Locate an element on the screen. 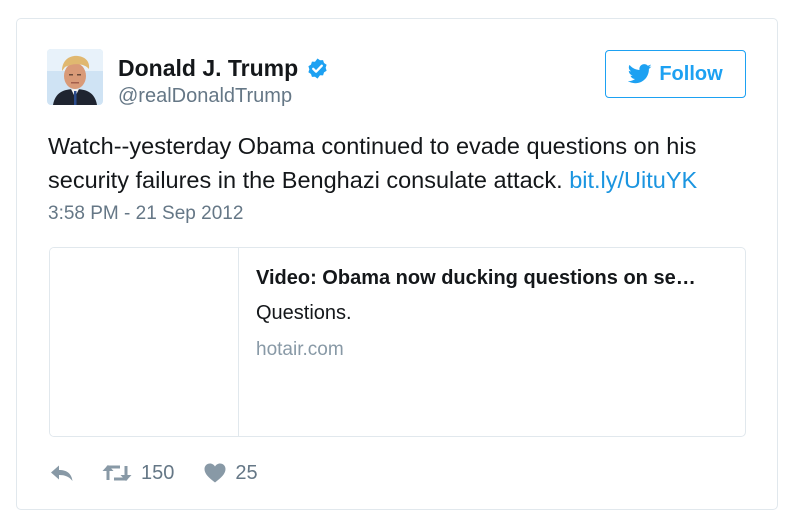 This screenshot has width=798, height=530. reply-icon is located at coordinates (62, 473).